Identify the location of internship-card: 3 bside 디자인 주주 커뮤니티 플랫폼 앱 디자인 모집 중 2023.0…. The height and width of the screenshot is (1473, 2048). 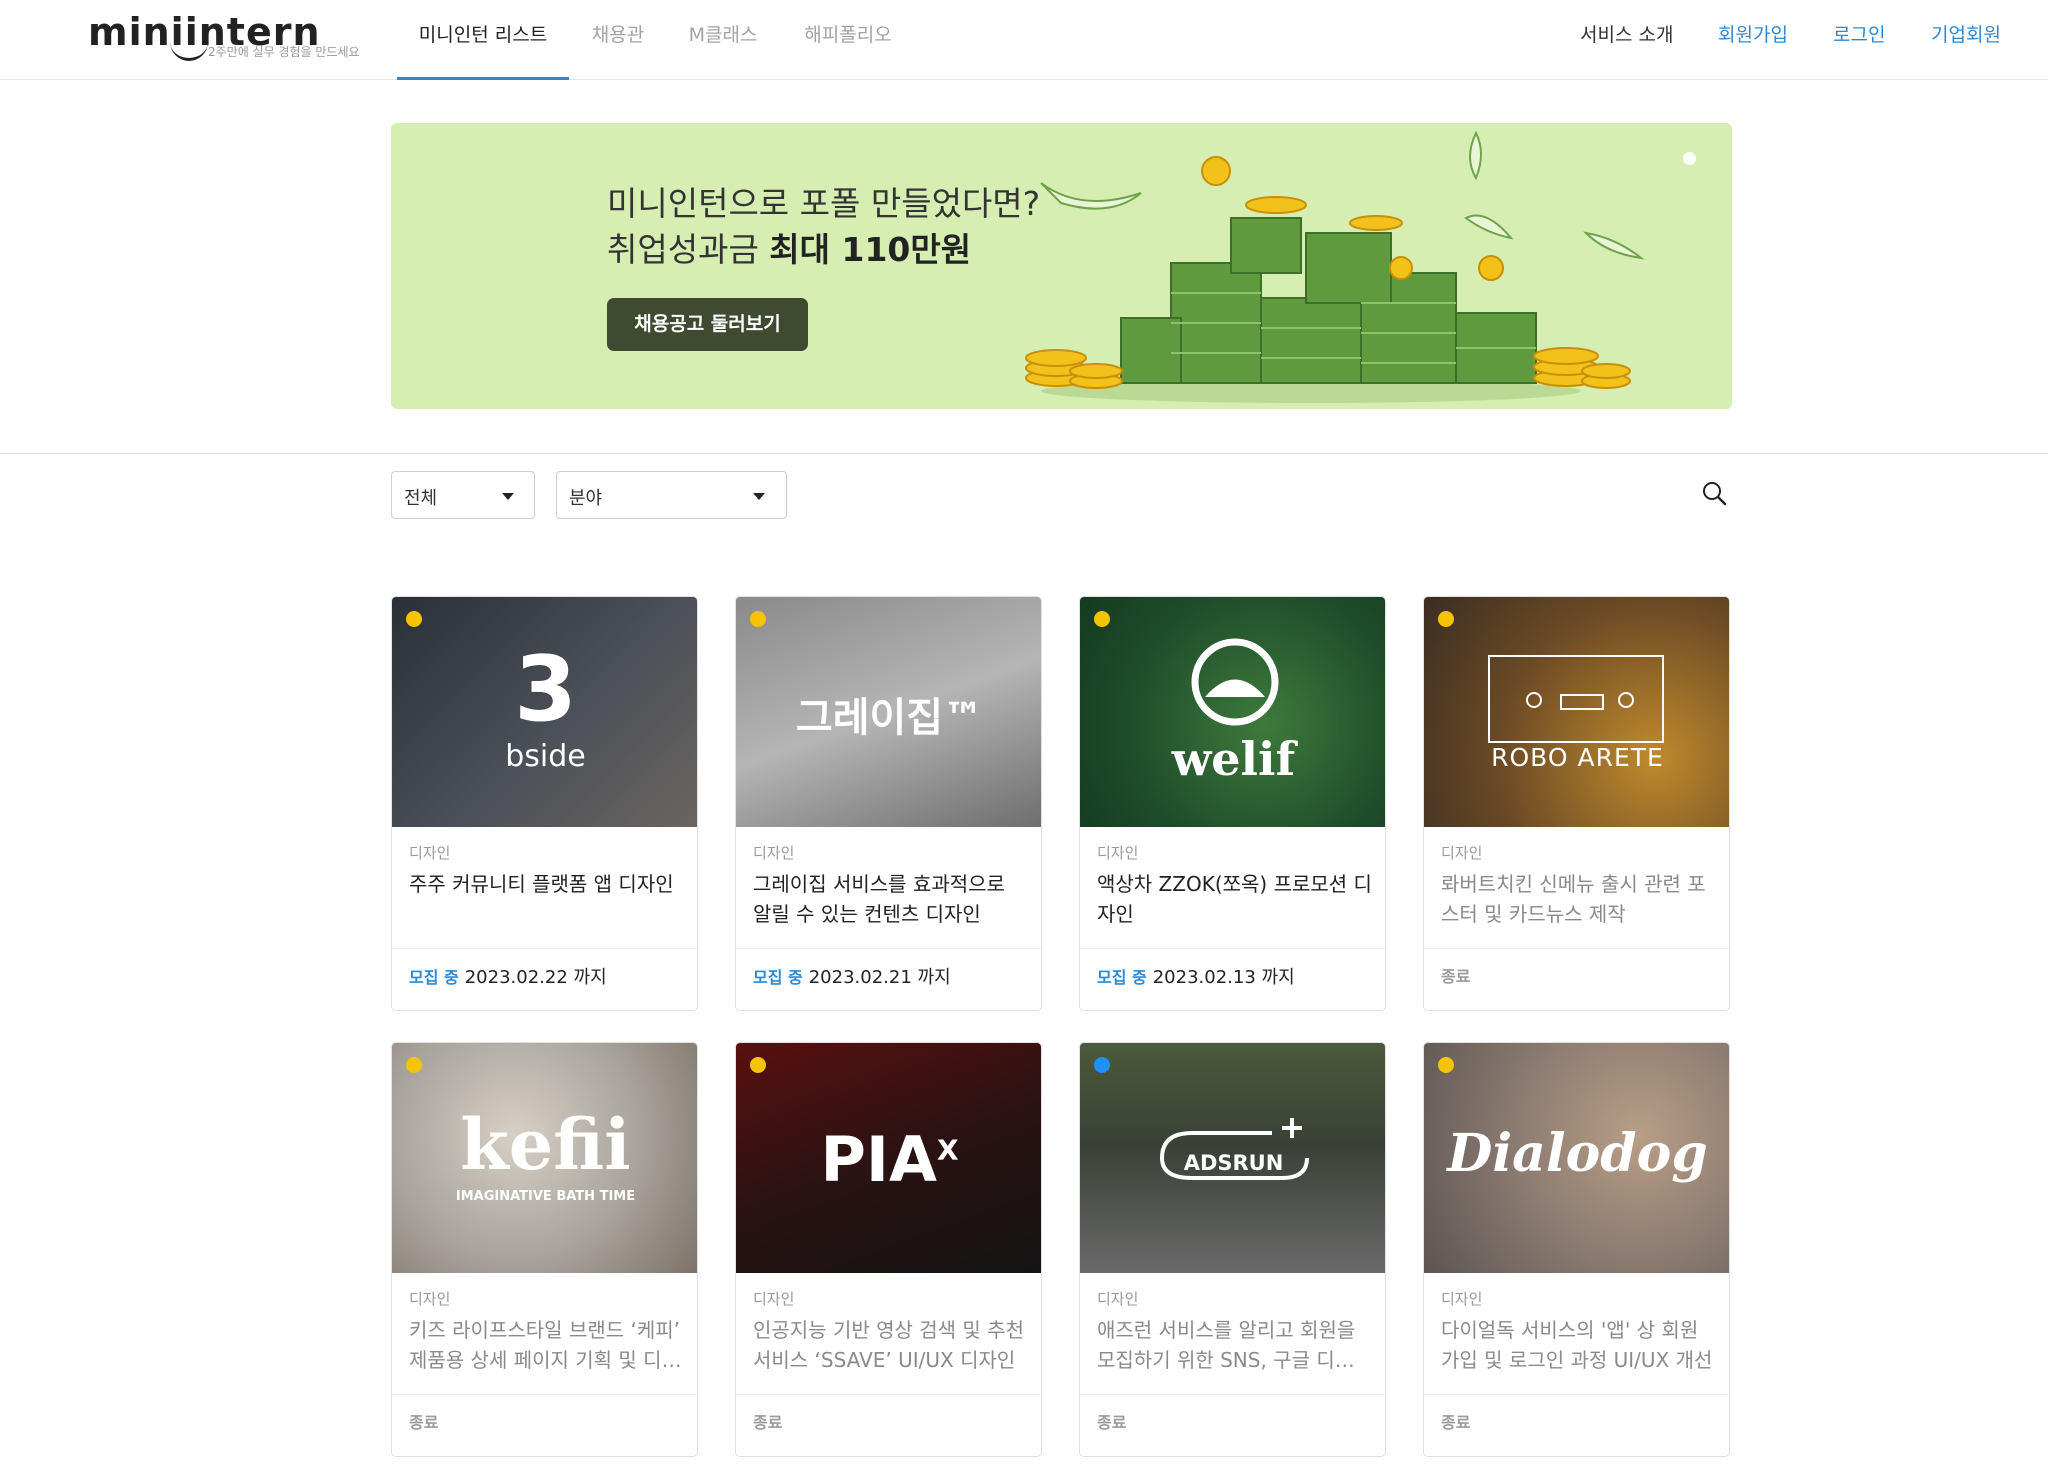
(544, 803).